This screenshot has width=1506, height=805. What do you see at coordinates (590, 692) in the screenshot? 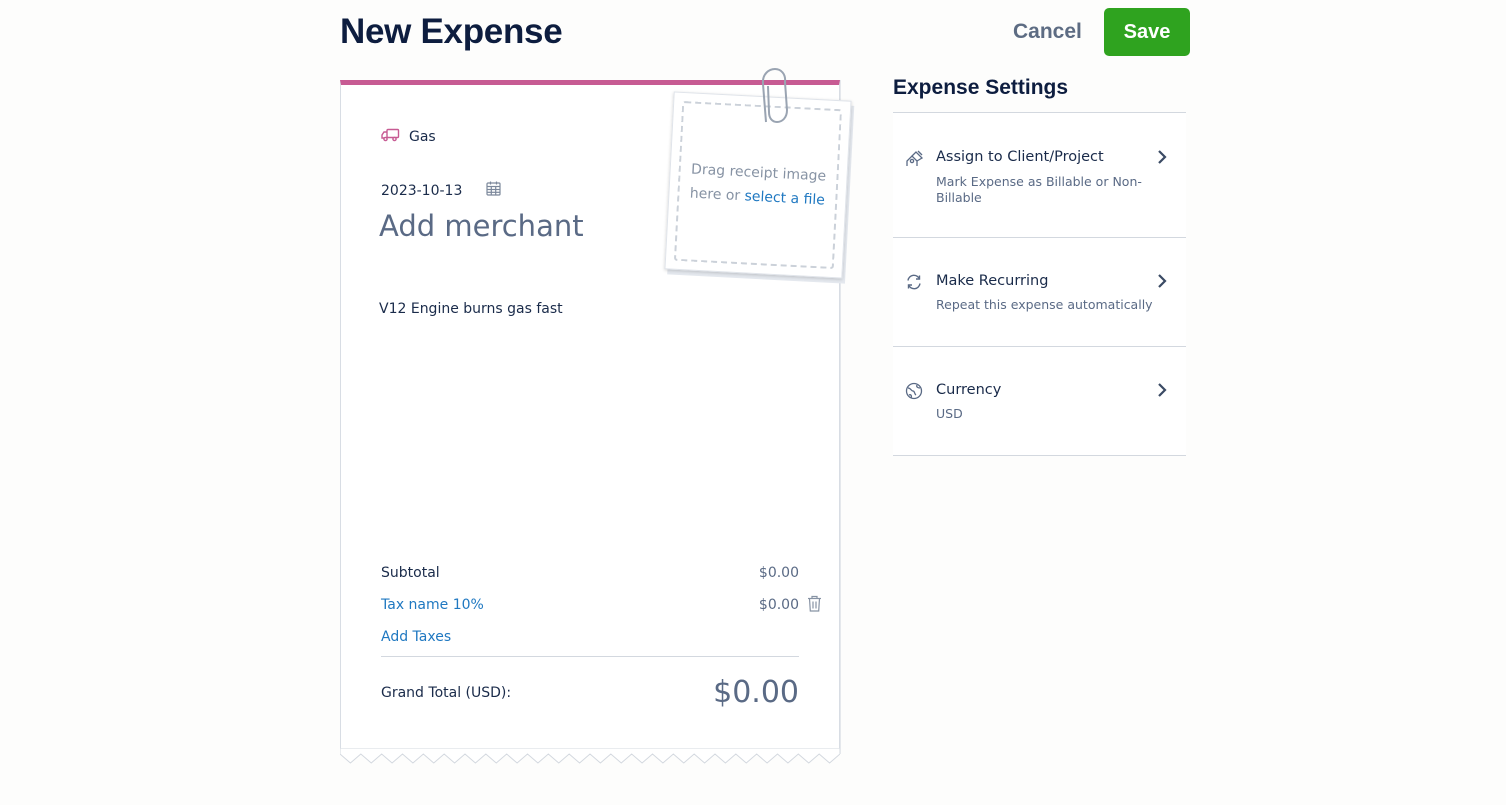
I see `grand-total-row: Grand Total (USD): $0.00` at bounding box center [590, 692].